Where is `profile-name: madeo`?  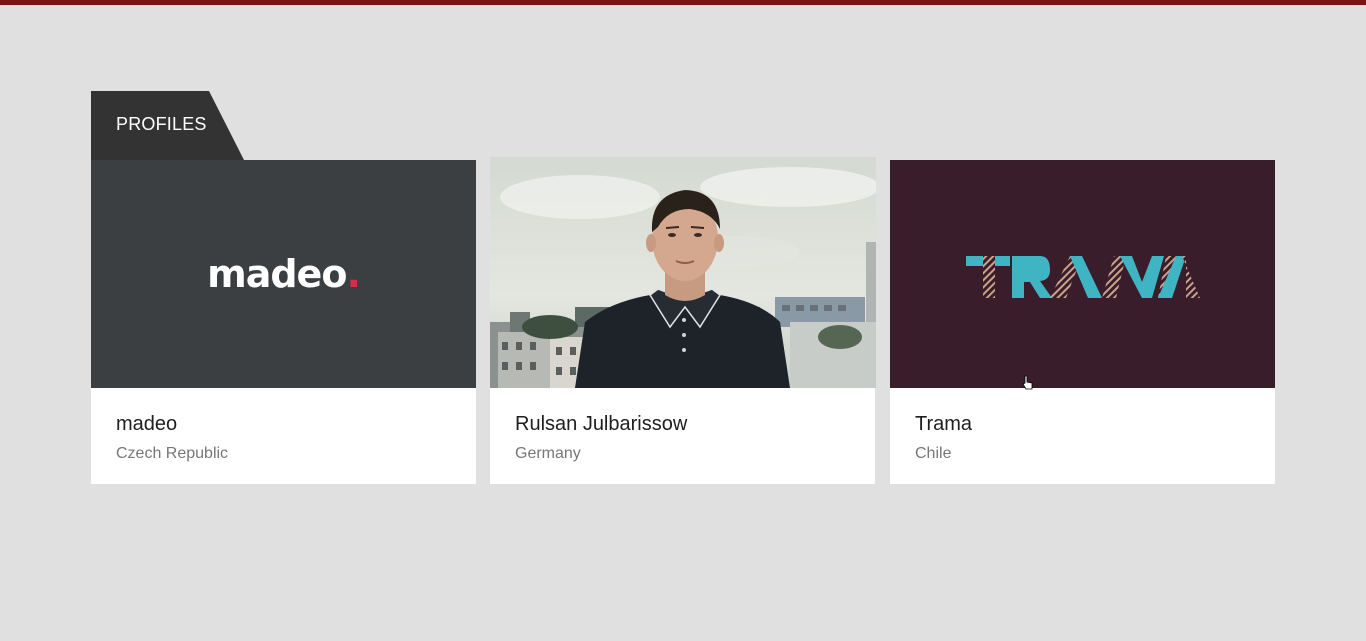 profile-name: madeo is located at coordinates (172, 424).